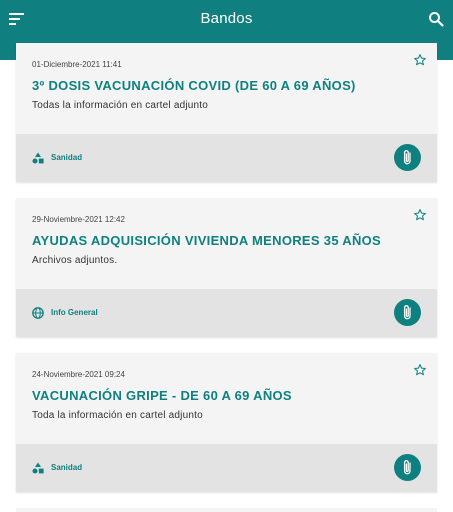  Describe the element at coordinates (436, 19) in the screenshot. I see `search-icon` at that location.